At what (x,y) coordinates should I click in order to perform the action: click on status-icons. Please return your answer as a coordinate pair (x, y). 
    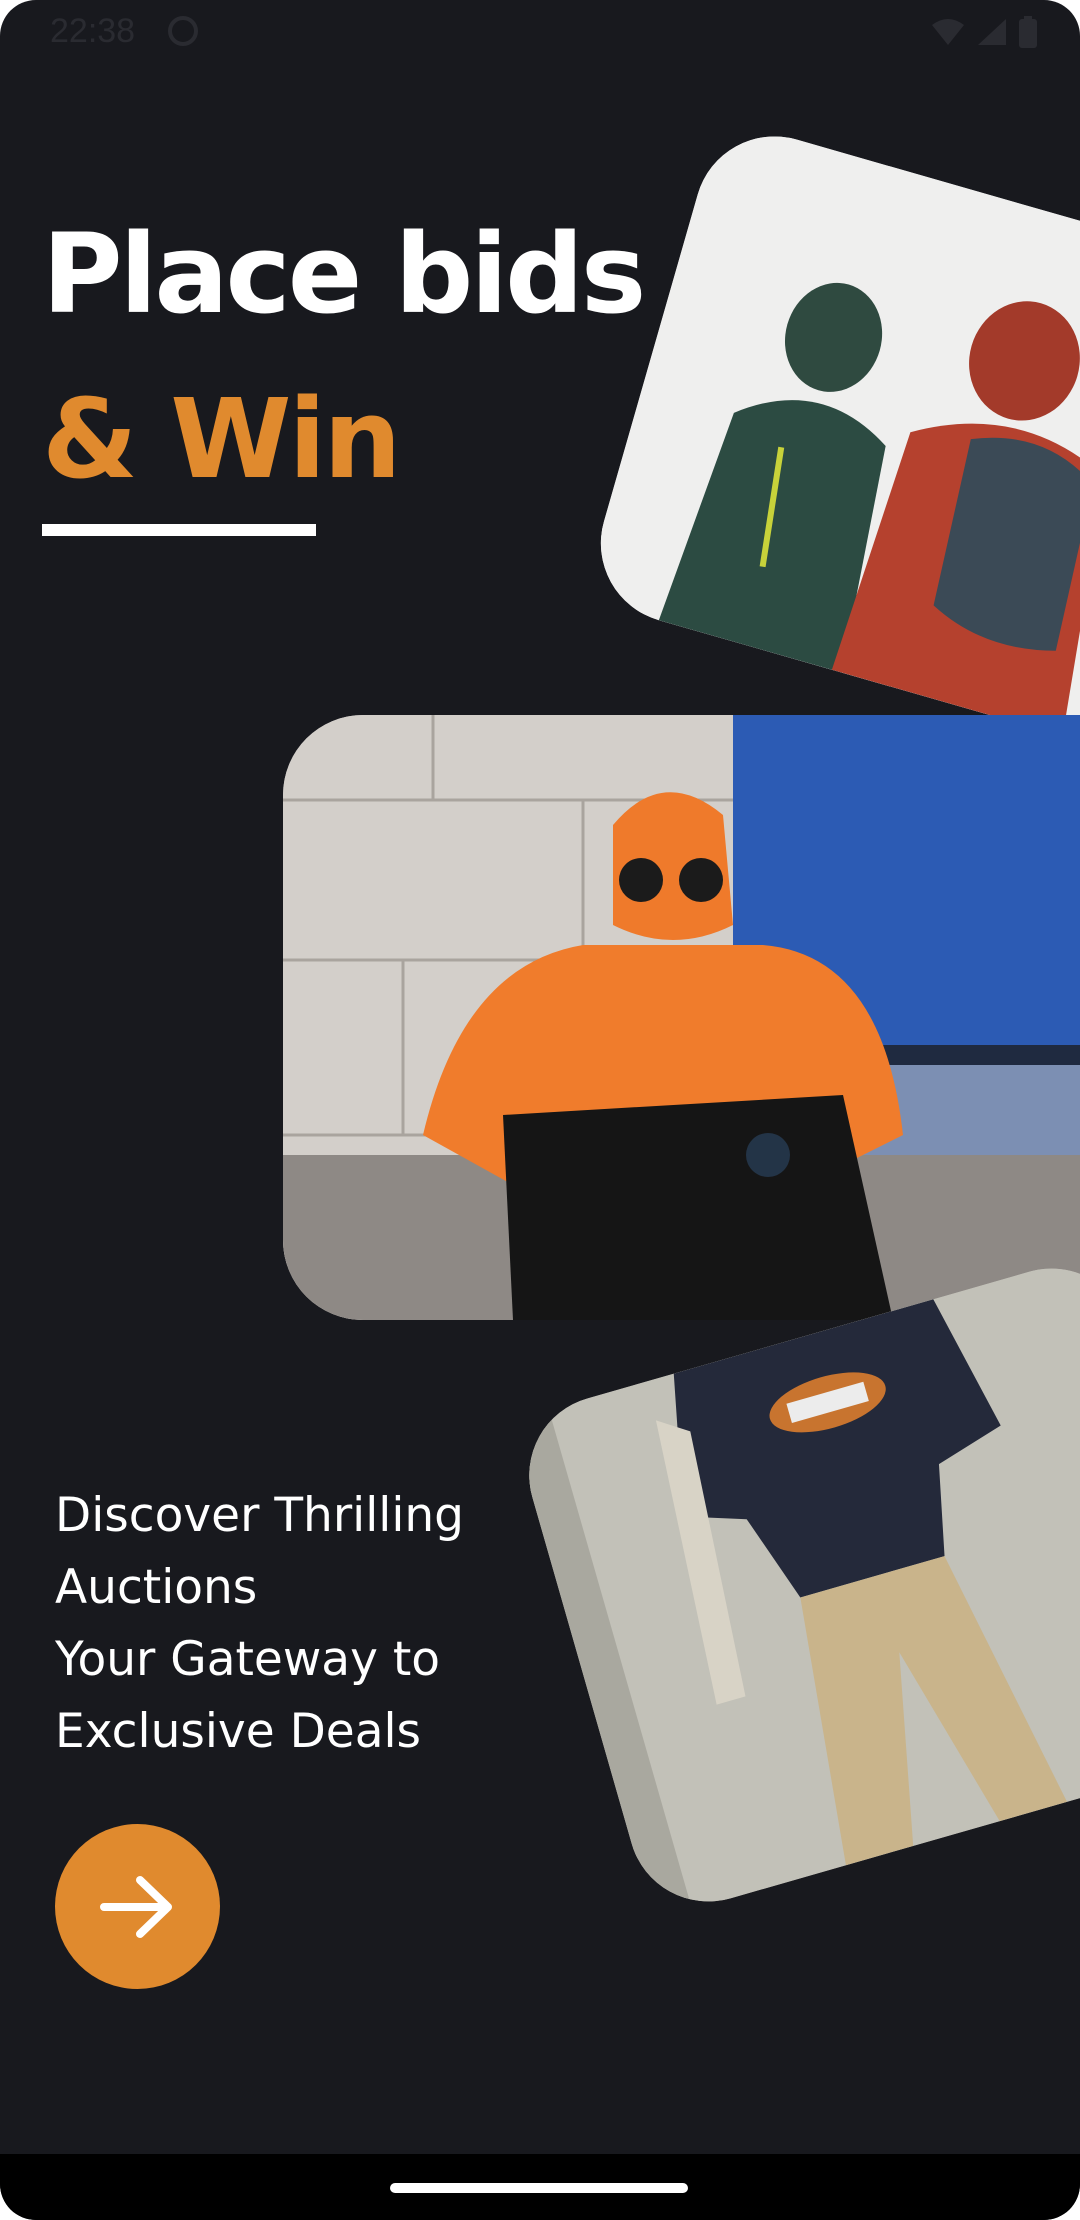
    Looking at the image, I should click on (984, 32).